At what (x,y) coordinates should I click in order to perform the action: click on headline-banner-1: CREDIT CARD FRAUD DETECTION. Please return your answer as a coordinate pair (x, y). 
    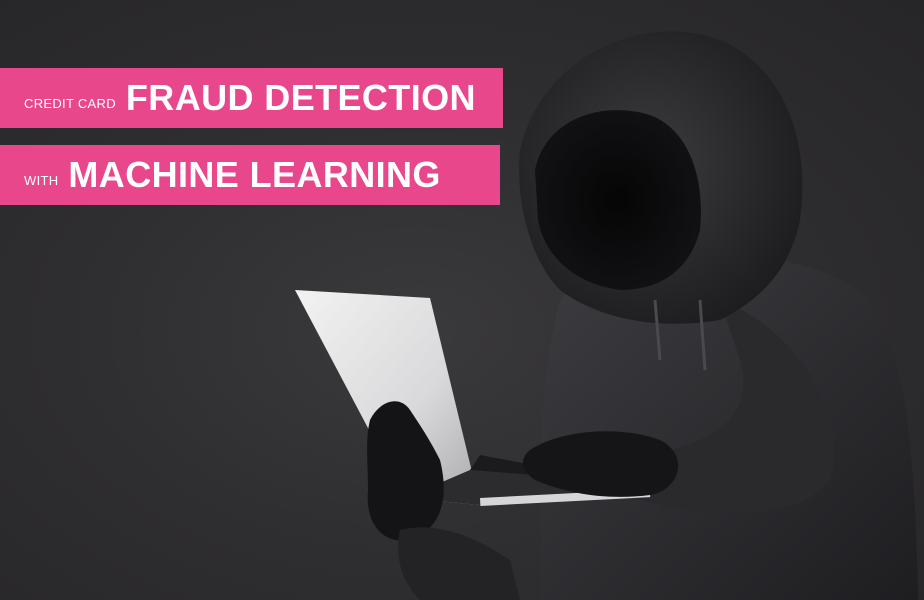
    Looking at the image, I should click on (251, 98).